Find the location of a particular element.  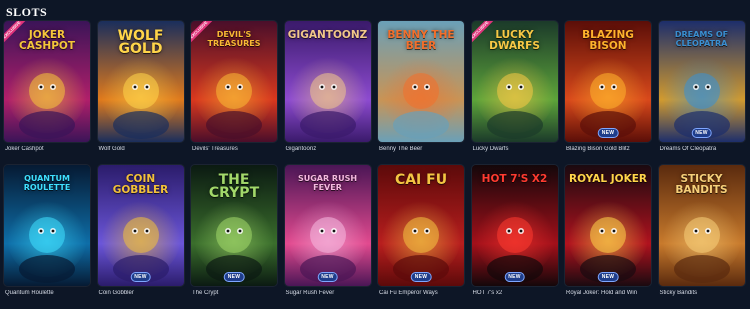

game-title: Blazing Bison Gold Blitz is located at coordinates (608, 149).